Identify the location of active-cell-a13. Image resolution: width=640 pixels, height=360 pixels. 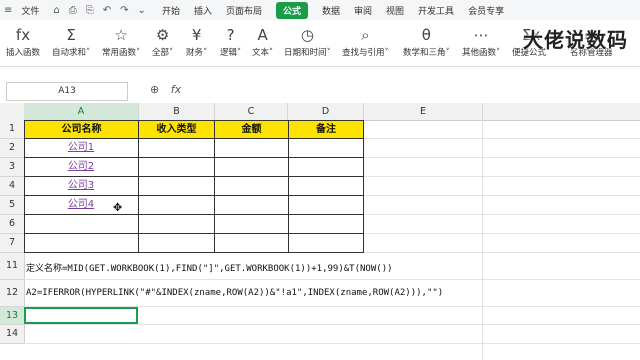
(81, 315).